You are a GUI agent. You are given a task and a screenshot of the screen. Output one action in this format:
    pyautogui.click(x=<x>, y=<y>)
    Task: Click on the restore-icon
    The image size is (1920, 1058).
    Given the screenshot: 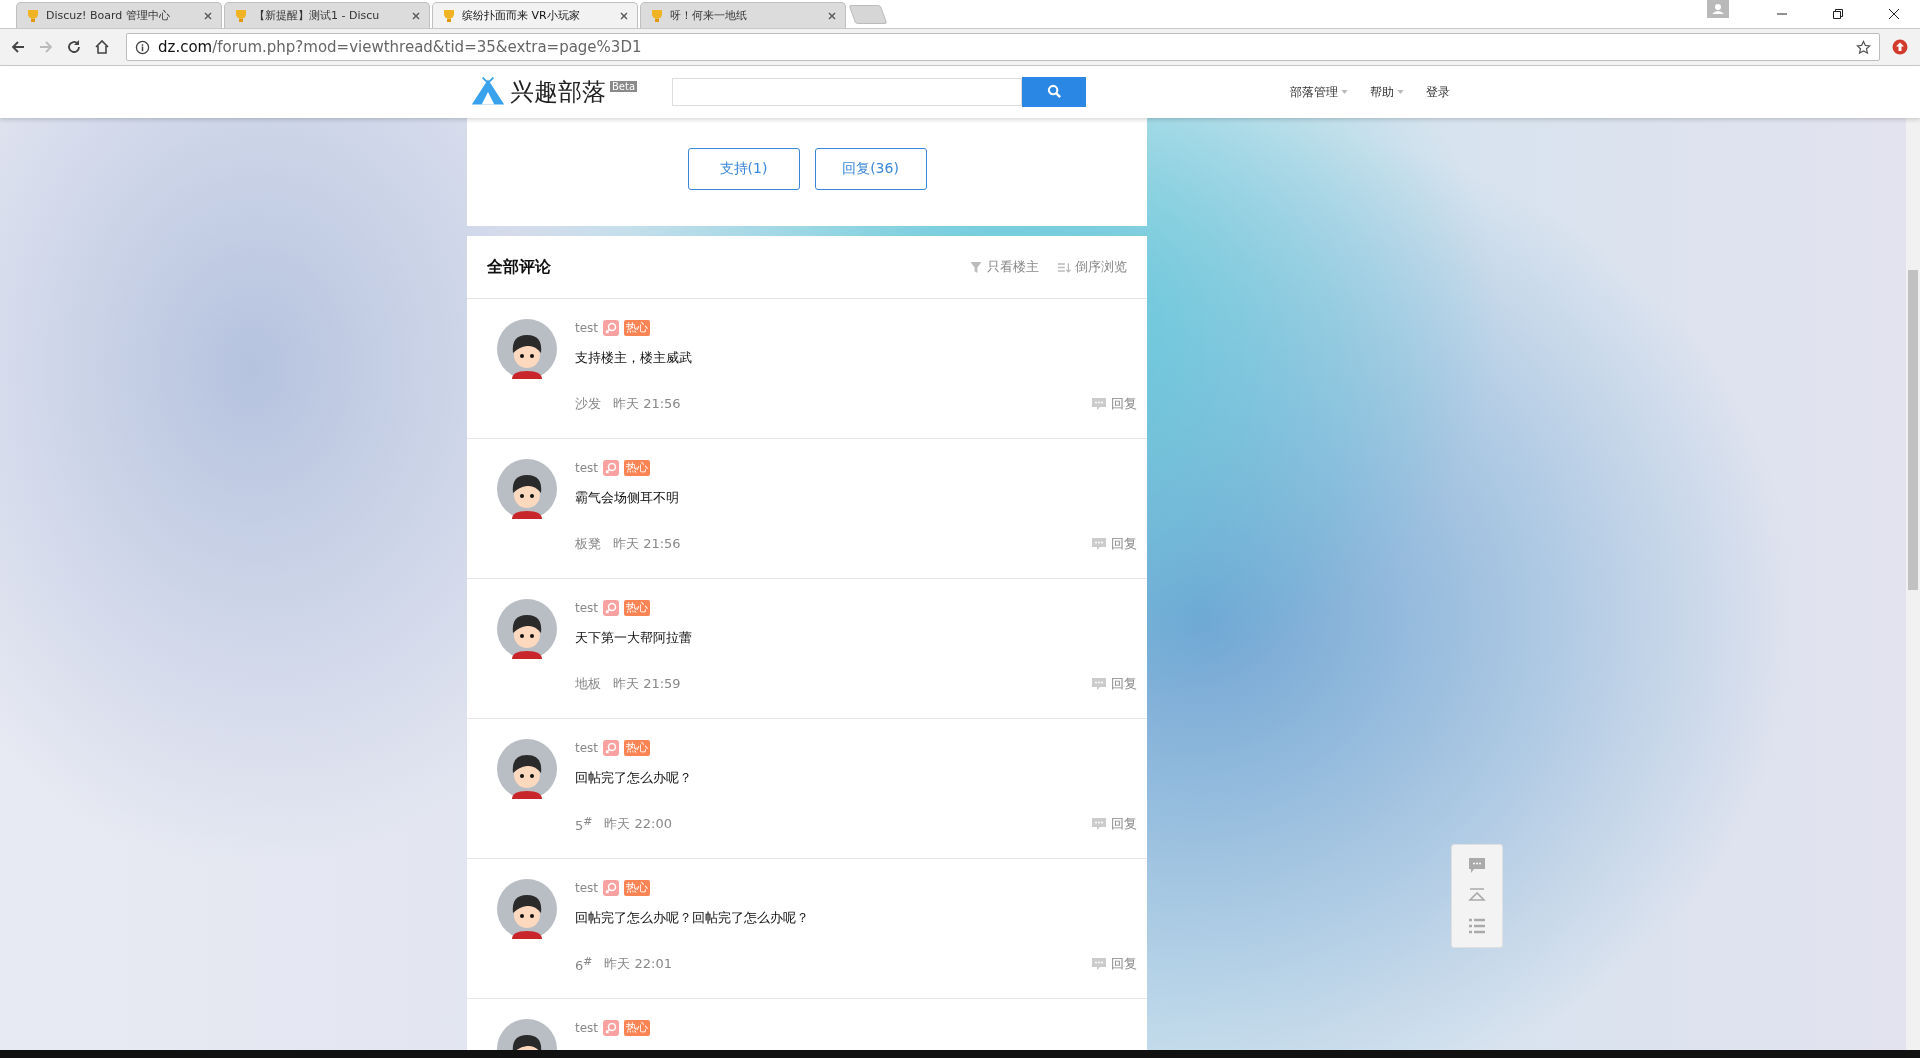 What is the action you would take?
    pyautogui.click(x=1838, y=14)
    